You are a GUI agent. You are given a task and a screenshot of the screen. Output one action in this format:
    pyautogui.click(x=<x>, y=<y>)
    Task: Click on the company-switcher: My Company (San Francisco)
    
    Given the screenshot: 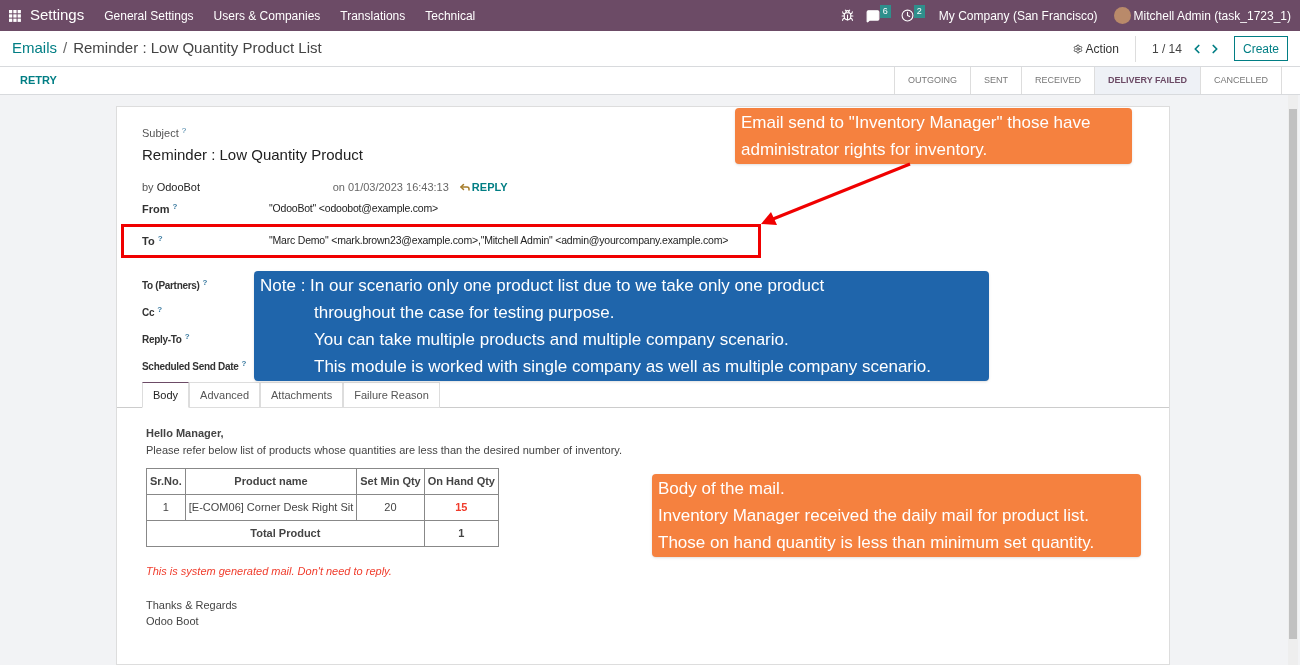 What is the action you would take?
    pyautogui.click(x=1018, y=15)
    